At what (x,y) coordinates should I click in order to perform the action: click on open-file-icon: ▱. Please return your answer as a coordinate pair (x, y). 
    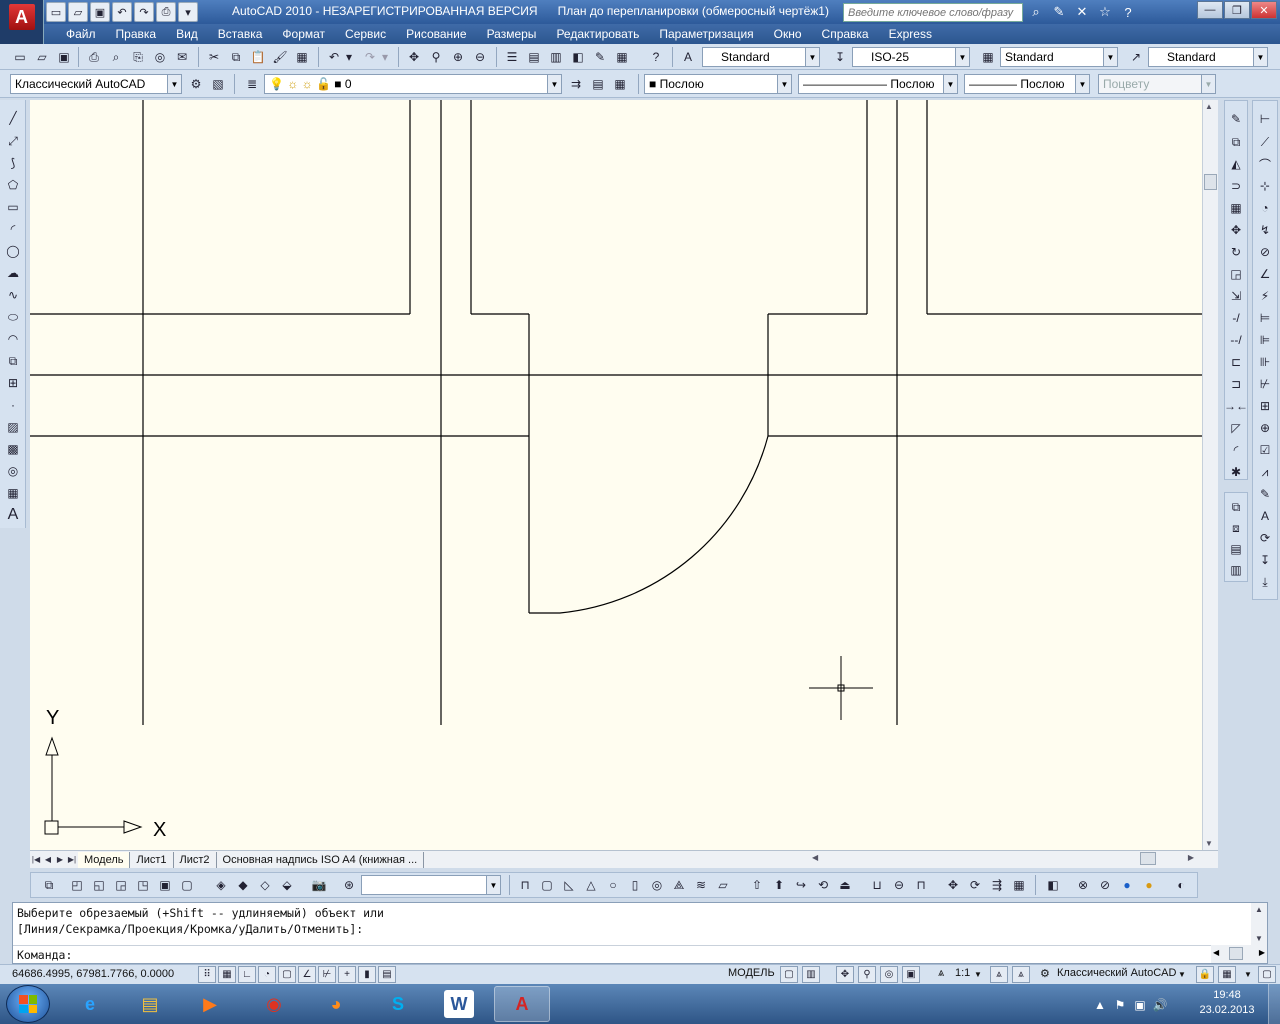
    Looking at the image, I should click on (78, 12).